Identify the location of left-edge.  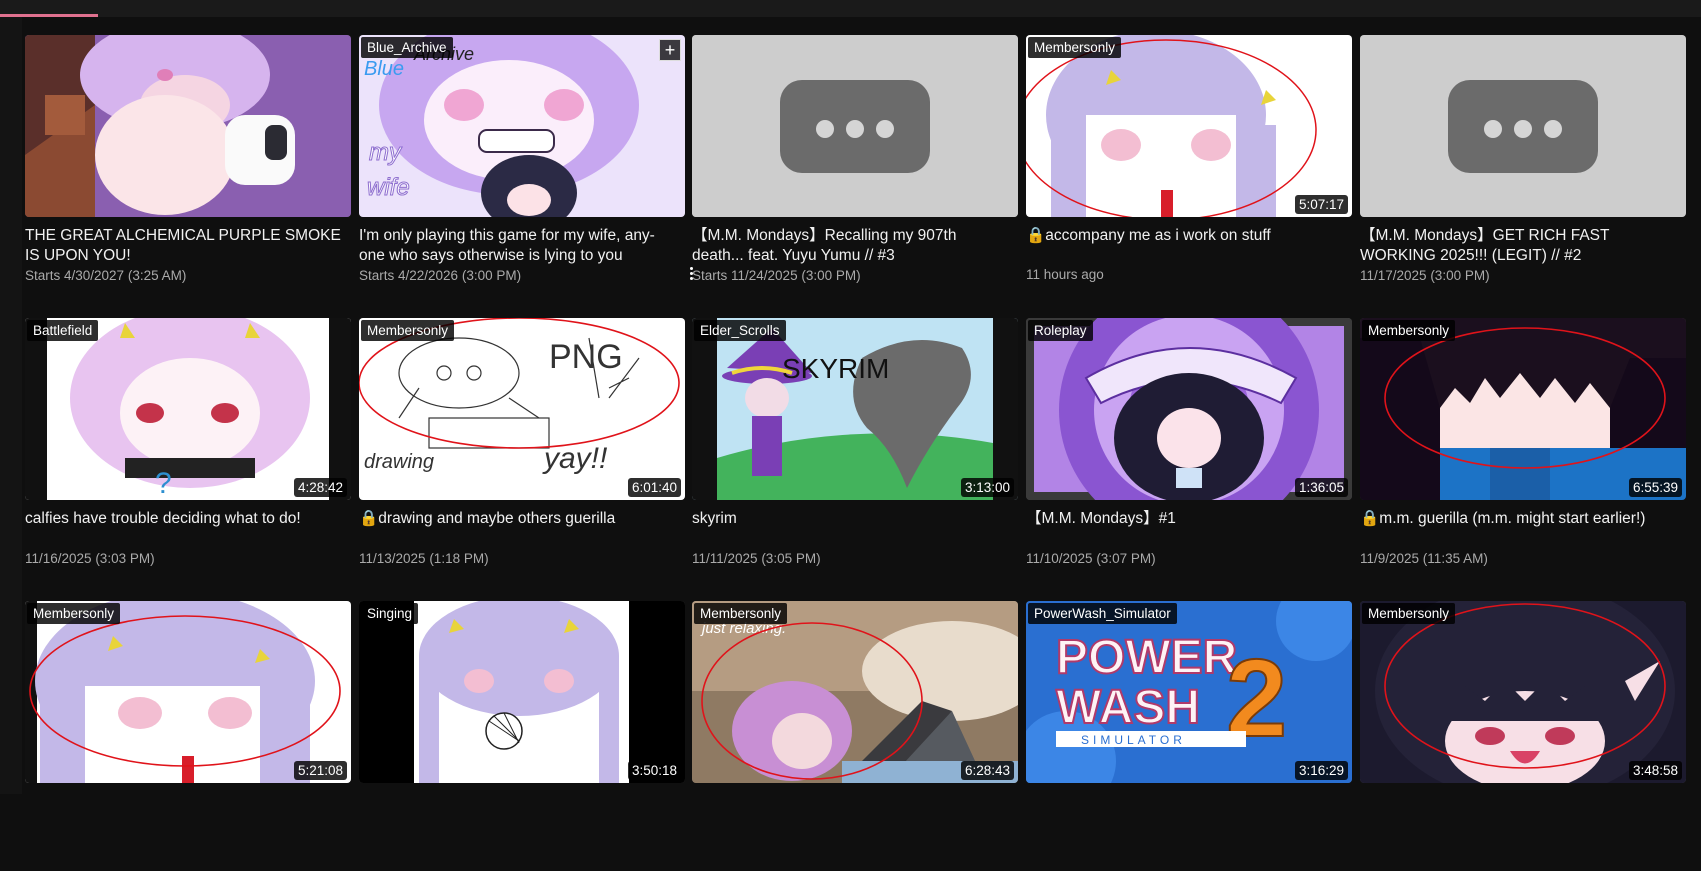
(11, 405).